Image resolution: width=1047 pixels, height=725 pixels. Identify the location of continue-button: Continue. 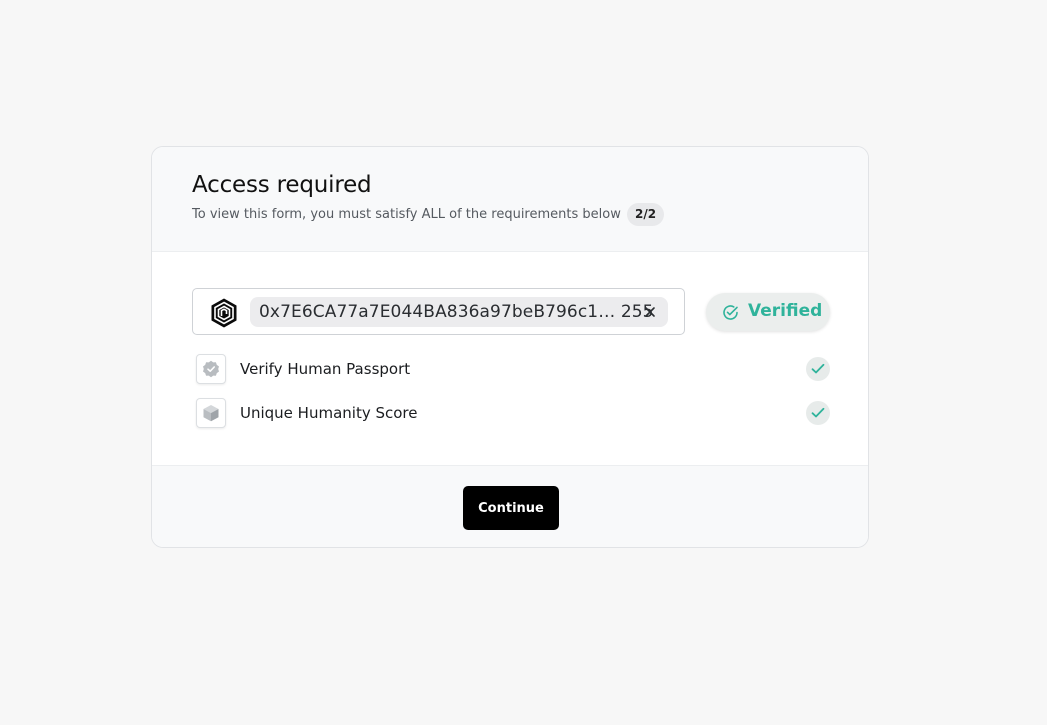
(511, 508).